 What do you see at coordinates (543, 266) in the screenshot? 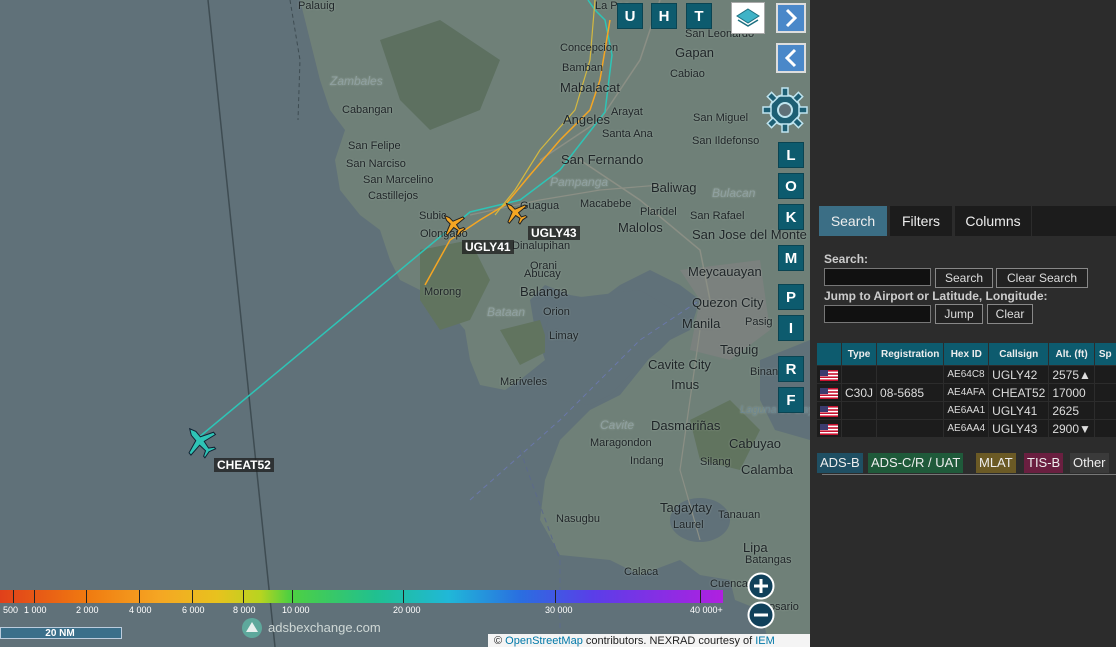
I see `place-label: Orani` at bounding box center [543, 266].